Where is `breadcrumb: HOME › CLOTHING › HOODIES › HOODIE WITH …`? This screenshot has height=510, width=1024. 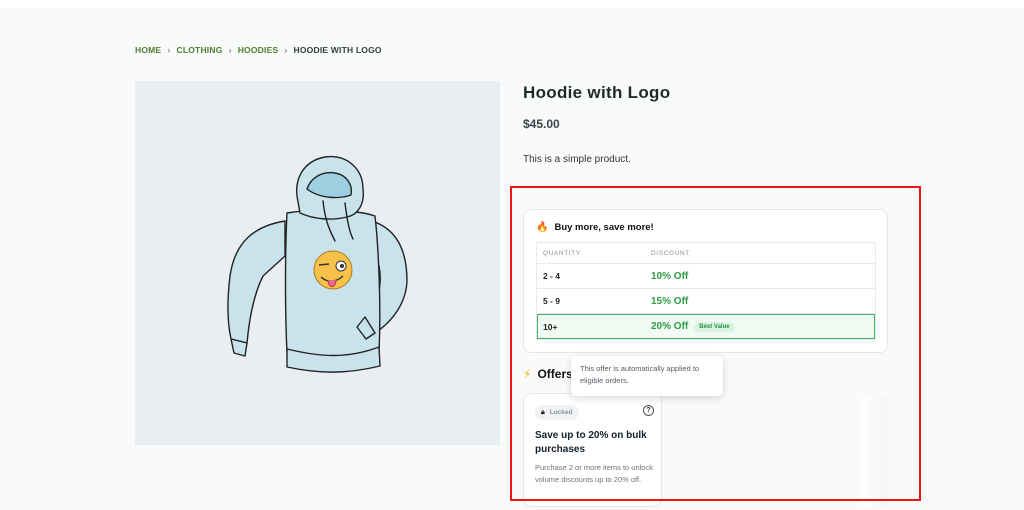 breadcrumb: HOME › CLOTHING › HOODIES › HOODIE WITH … is located at coordinates (258, 50).